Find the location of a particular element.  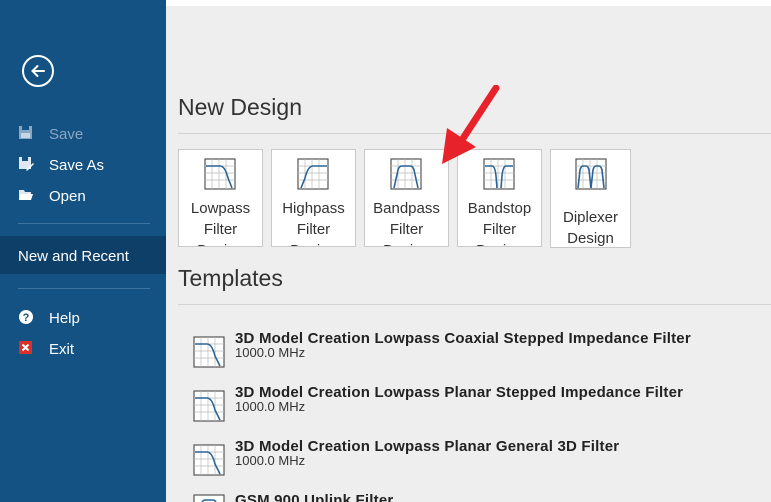

help-icon: ? is located at coordinates (26, 317).